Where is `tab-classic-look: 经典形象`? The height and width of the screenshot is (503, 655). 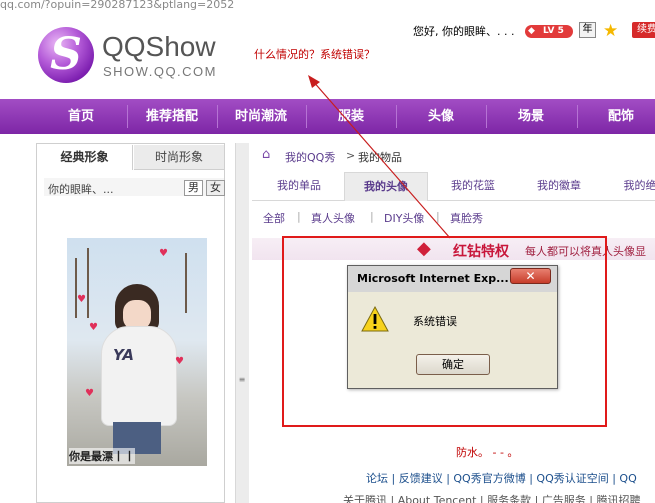
tab-classic-look: 经典形象 is located at coordinates (85, 157).